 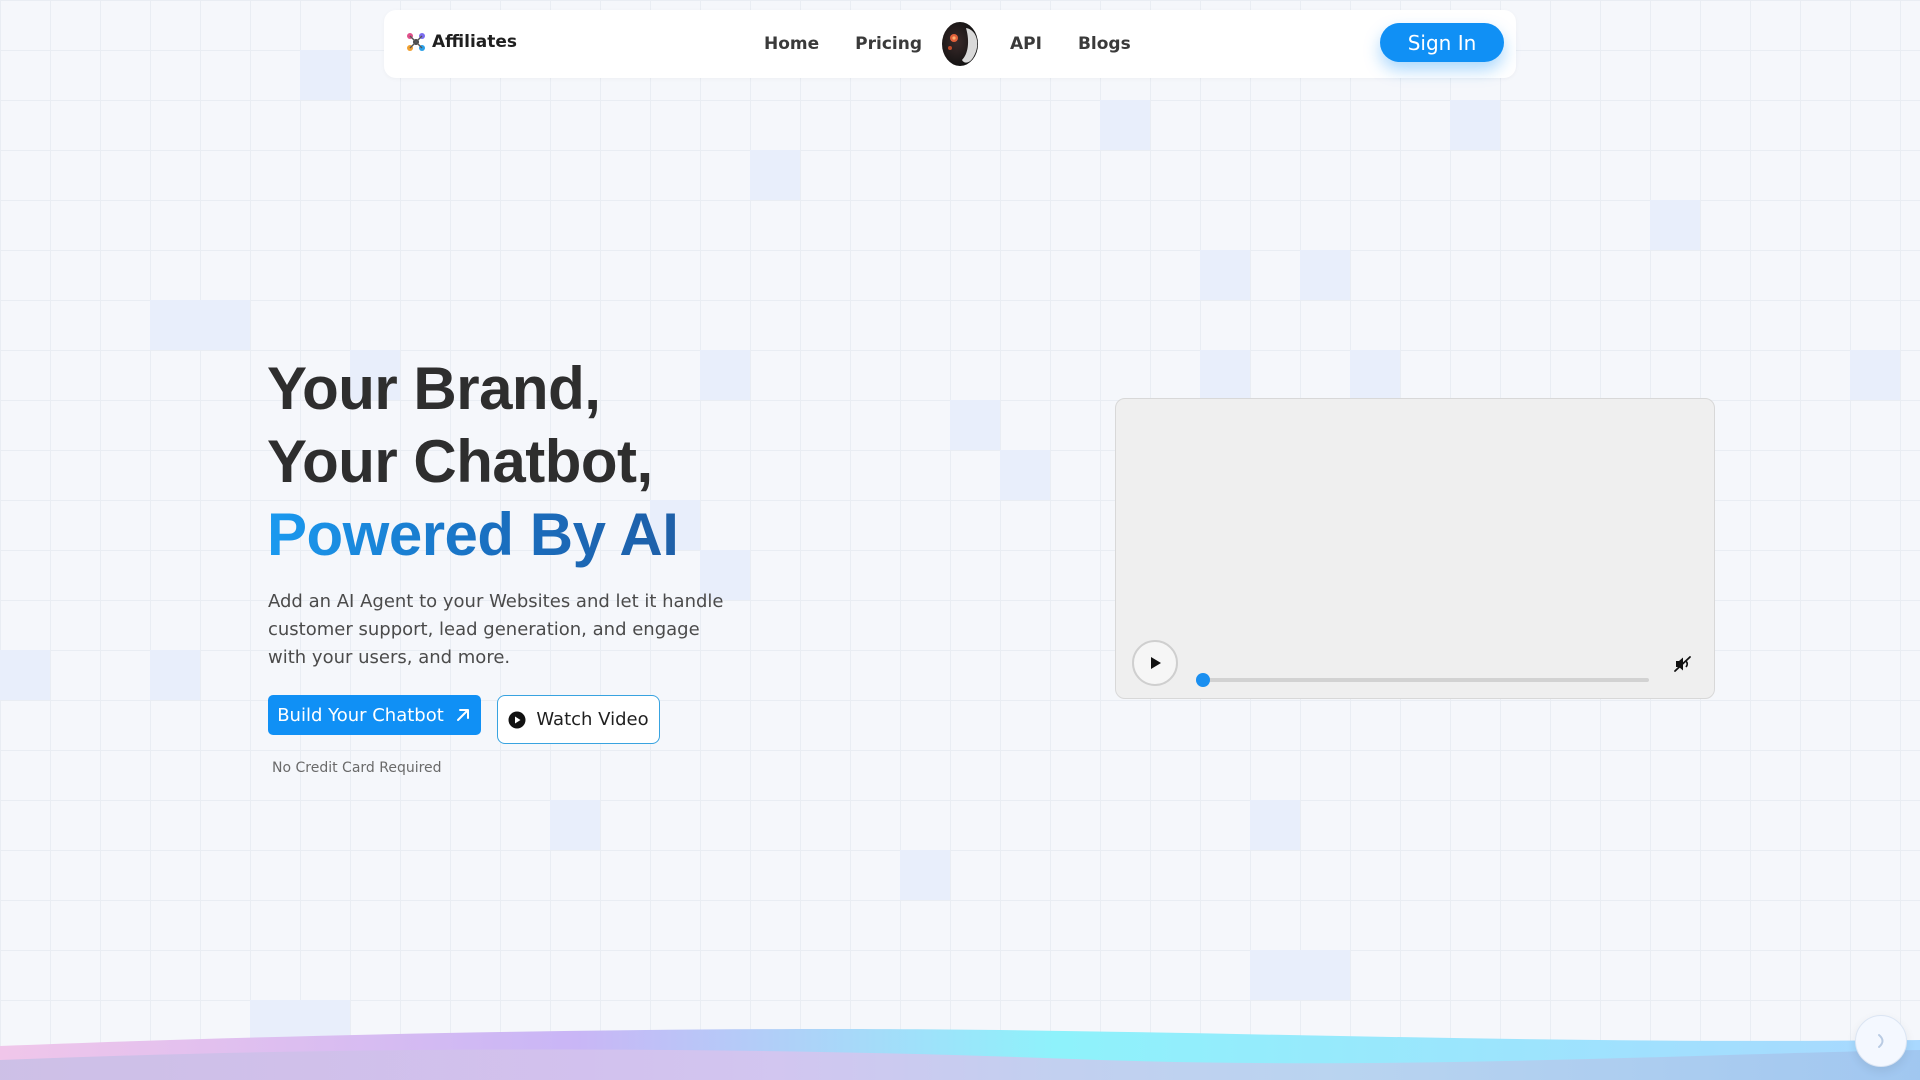 I want to click on play-icon, so click(x=1156, y=663).